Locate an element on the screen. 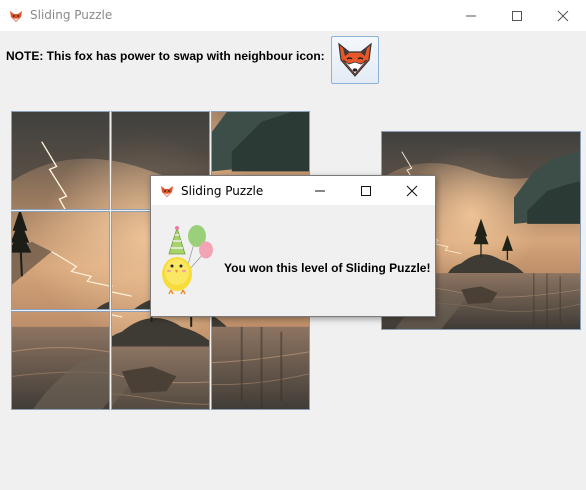 This screenshot has width=586, height=490. dialog-minimize-button is located at coordinates (320, 190).